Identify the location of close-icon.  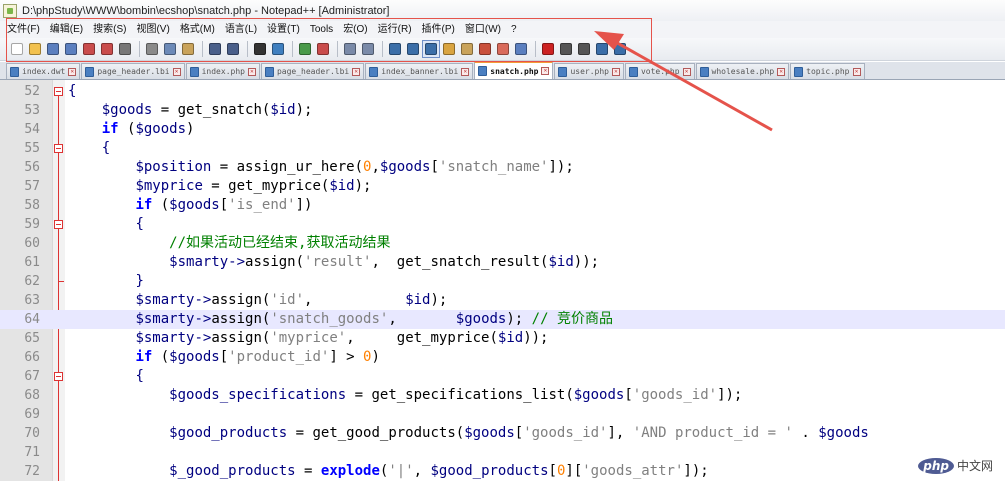
(89, 49).